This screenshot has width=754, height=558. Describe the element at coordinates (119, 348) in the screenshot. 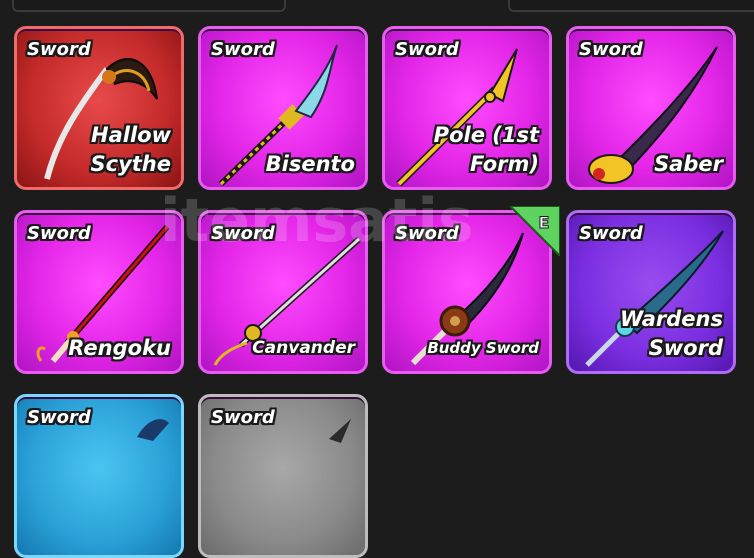

I see `item-name-label: Rengoku` at that location.